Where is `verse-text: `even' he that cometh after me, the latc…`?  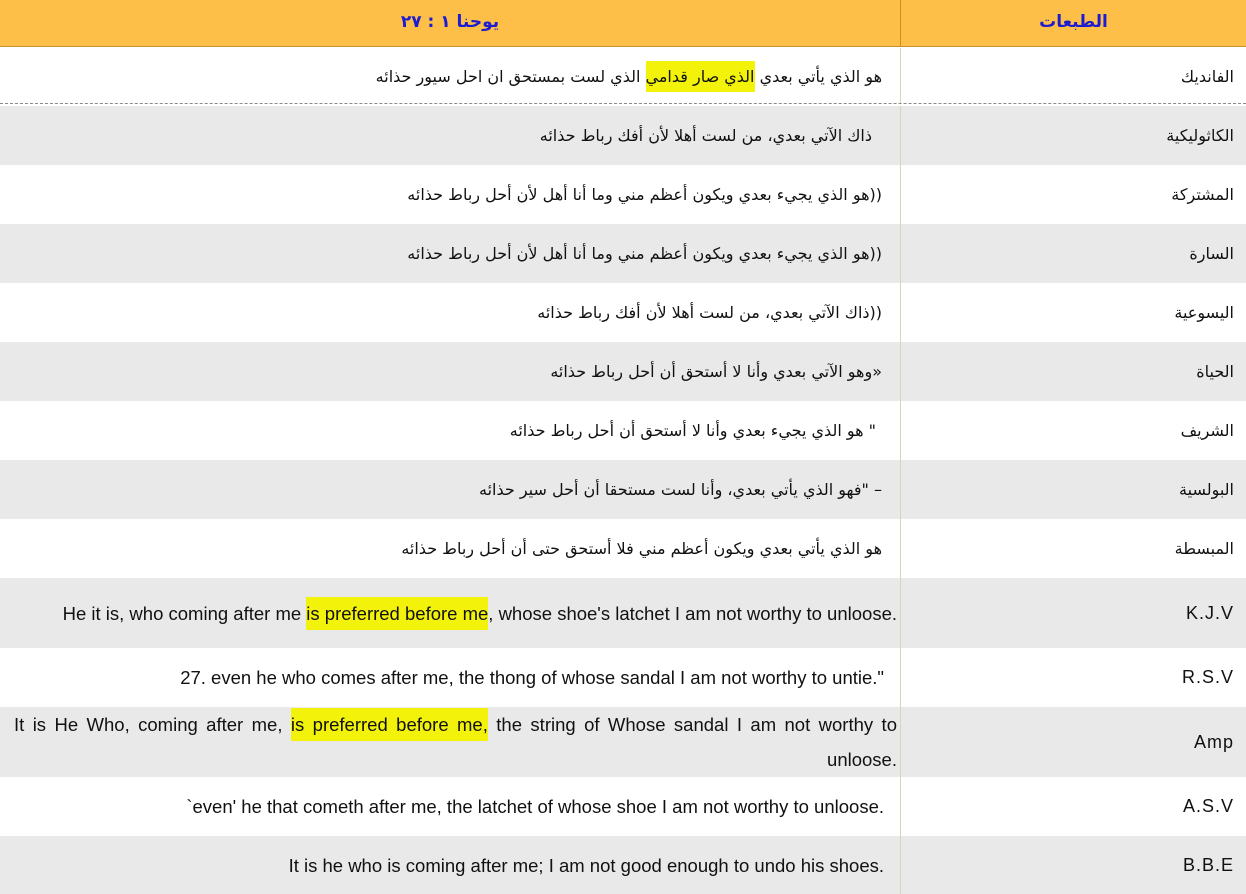
verse-text: `even' he that cometh after me, the latc… is located at coordinates (535, 806).